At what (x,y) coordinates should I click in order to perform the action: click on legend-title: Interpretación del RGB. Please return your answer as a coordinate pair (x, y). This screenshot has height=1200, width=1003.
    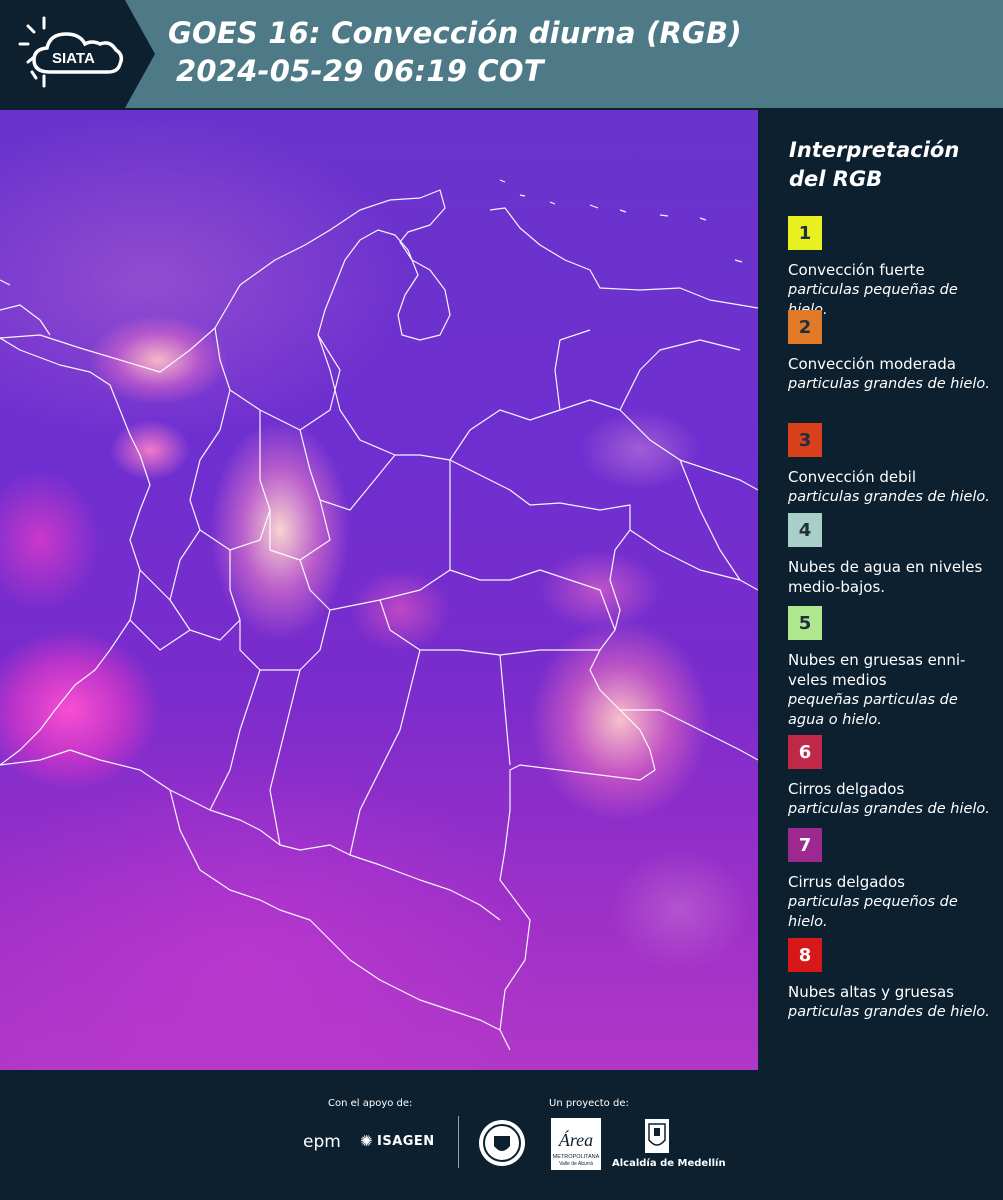
    Looking at the image, I should click on (874, 165).